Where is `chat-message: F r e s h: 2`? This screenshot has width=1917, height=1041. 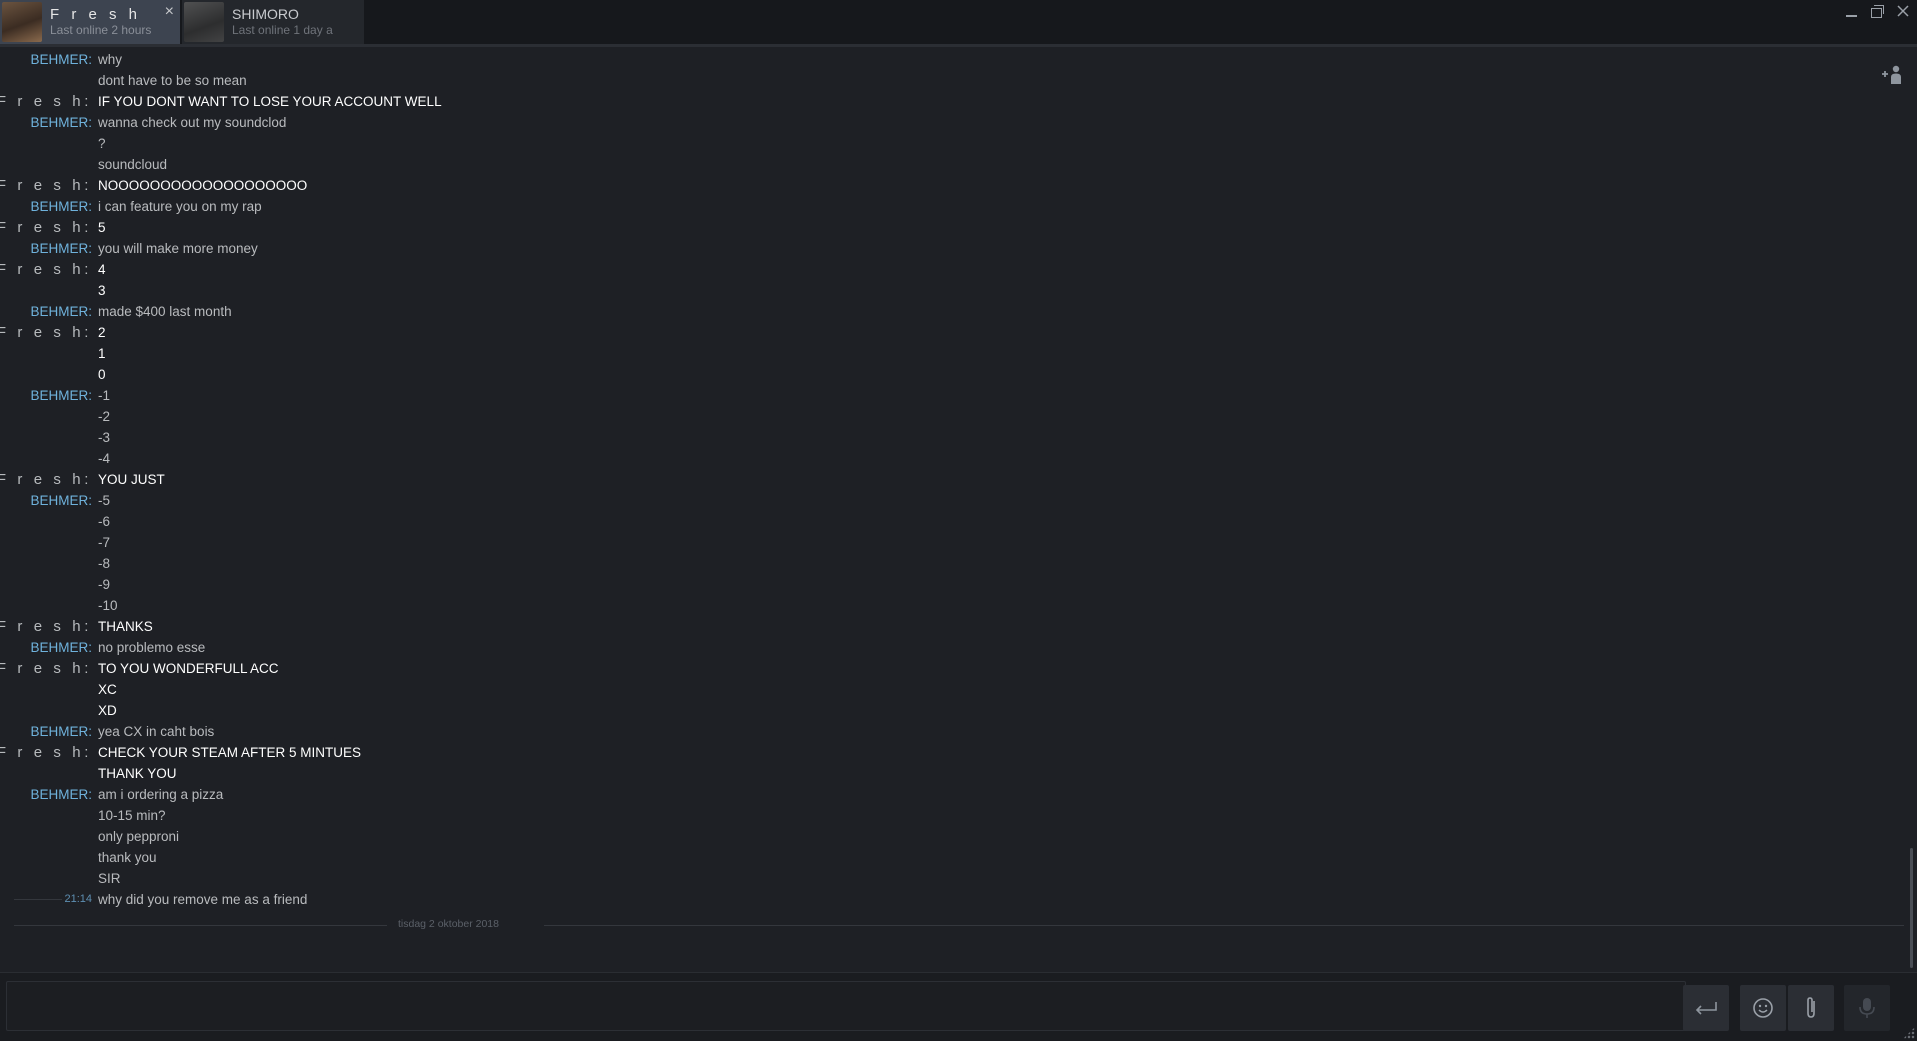
chat-message: F r e s h: 2 is located at coordinates (950, 332).